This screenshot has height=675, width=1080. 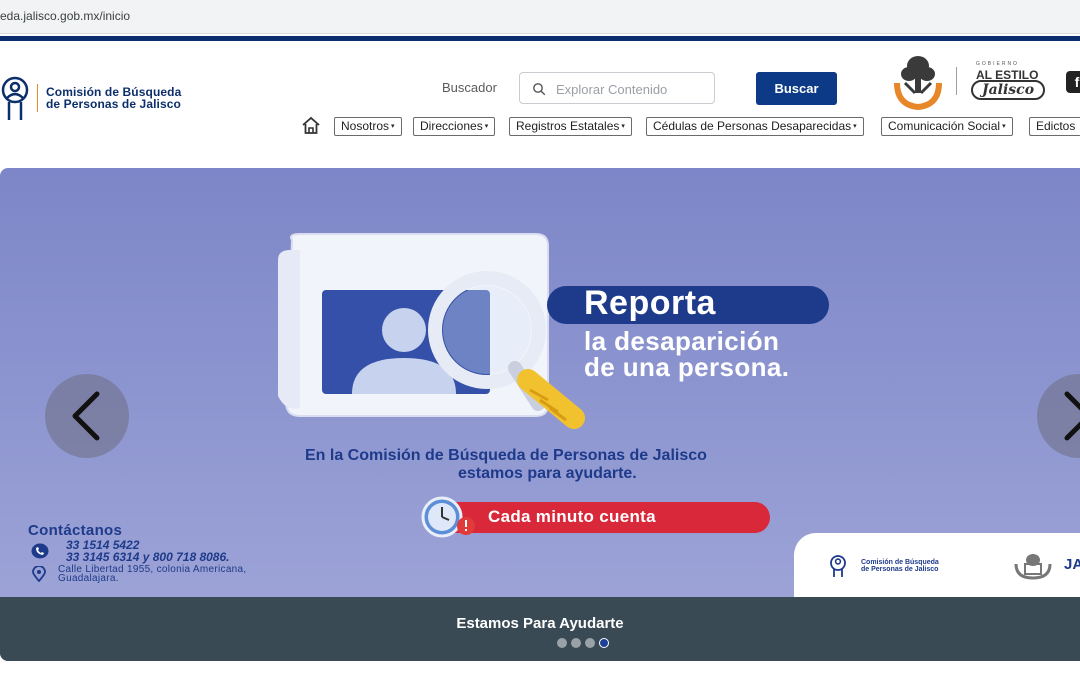 I want to click on location-pin-icon, so click(x=39, y=574).